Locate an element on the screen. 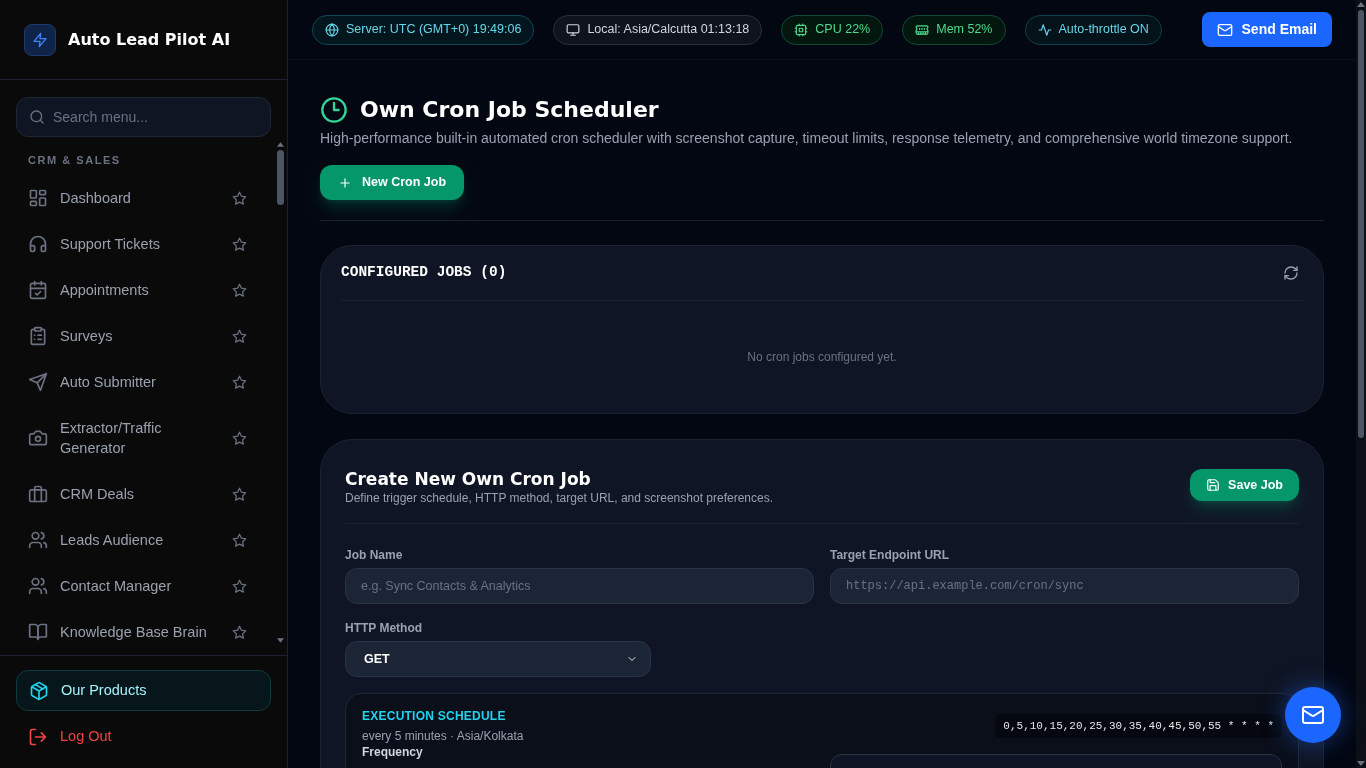 This screenshot has height=768, width=1366. refresh-icon is located at coordinates (1291, 273).